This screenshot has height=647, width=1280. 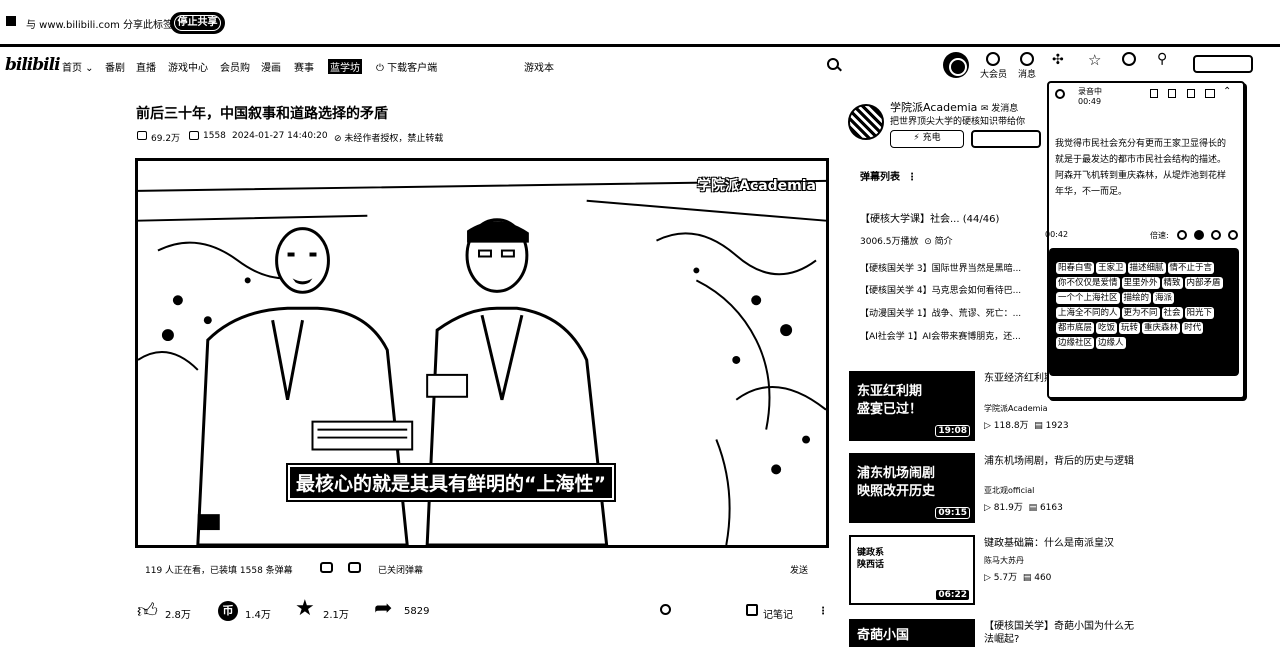 What do you see at coordinates (1227, 91) in the screenshot?
I see `collapse-icon: ⌃` at bounding box center [1227, 91].